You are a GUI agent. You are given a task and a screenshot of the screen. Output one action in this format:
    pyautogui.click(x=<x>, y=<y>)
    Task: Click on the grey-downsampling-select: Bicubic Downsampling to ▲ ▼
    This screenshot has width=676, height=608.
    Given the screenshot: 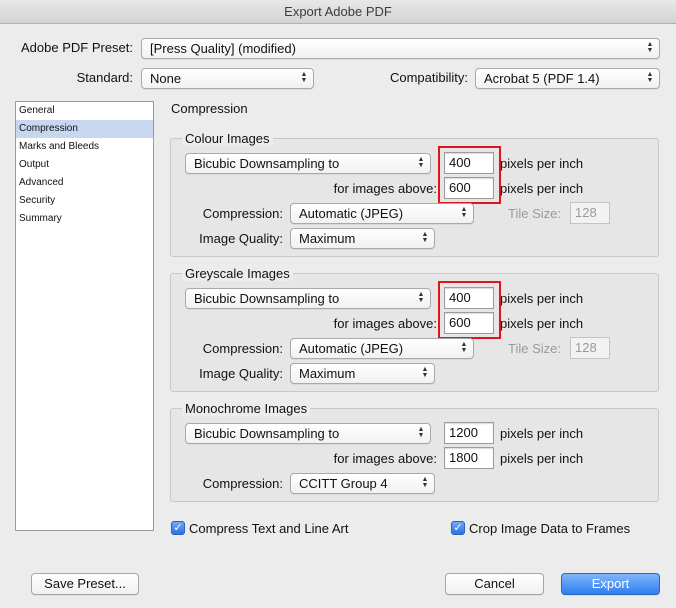 What is the action you would take?
    pyautogui.click(x=308, y=298)
    